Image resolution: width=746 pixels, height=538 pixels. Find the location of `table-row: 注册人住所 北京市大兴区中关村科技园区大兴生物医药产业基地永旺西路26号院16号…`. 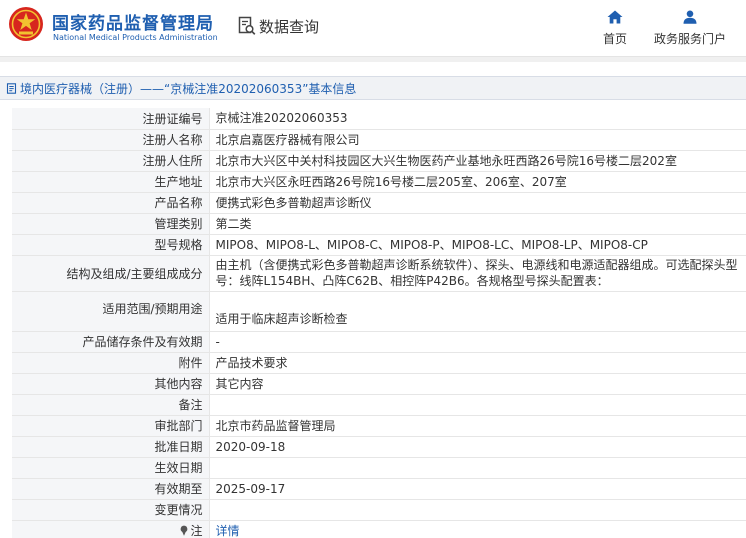

table-row: 注册人住所 北京市大兴区中关村科技园区大兴生物医药产业基地永旺西路26号院16号… is located at coordinates (379, 161).